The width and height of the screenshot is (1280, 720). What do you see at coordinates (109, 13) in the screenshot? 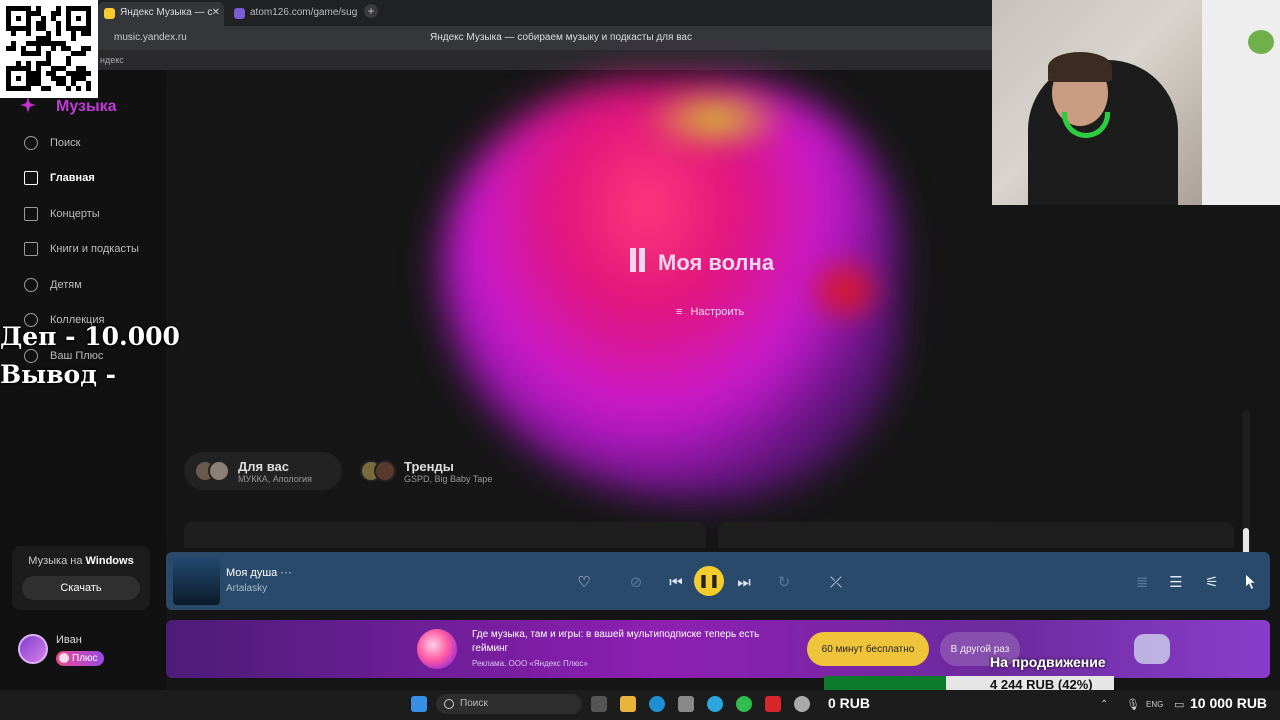
I see `yandex-music-favicon-icon` at bounding box center [109, 13].